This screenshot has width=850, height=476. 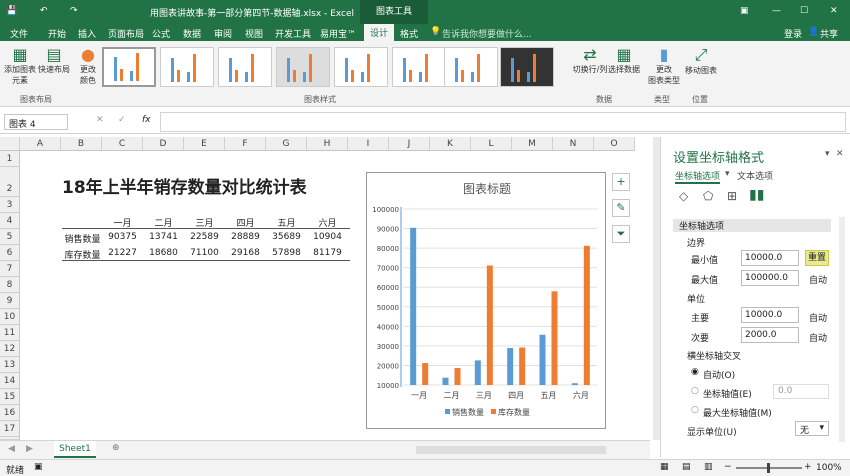 What do you see at coordinates (10, 285) in the screenshot?
I see `row-header: 8` at bounding box center [10, 285].